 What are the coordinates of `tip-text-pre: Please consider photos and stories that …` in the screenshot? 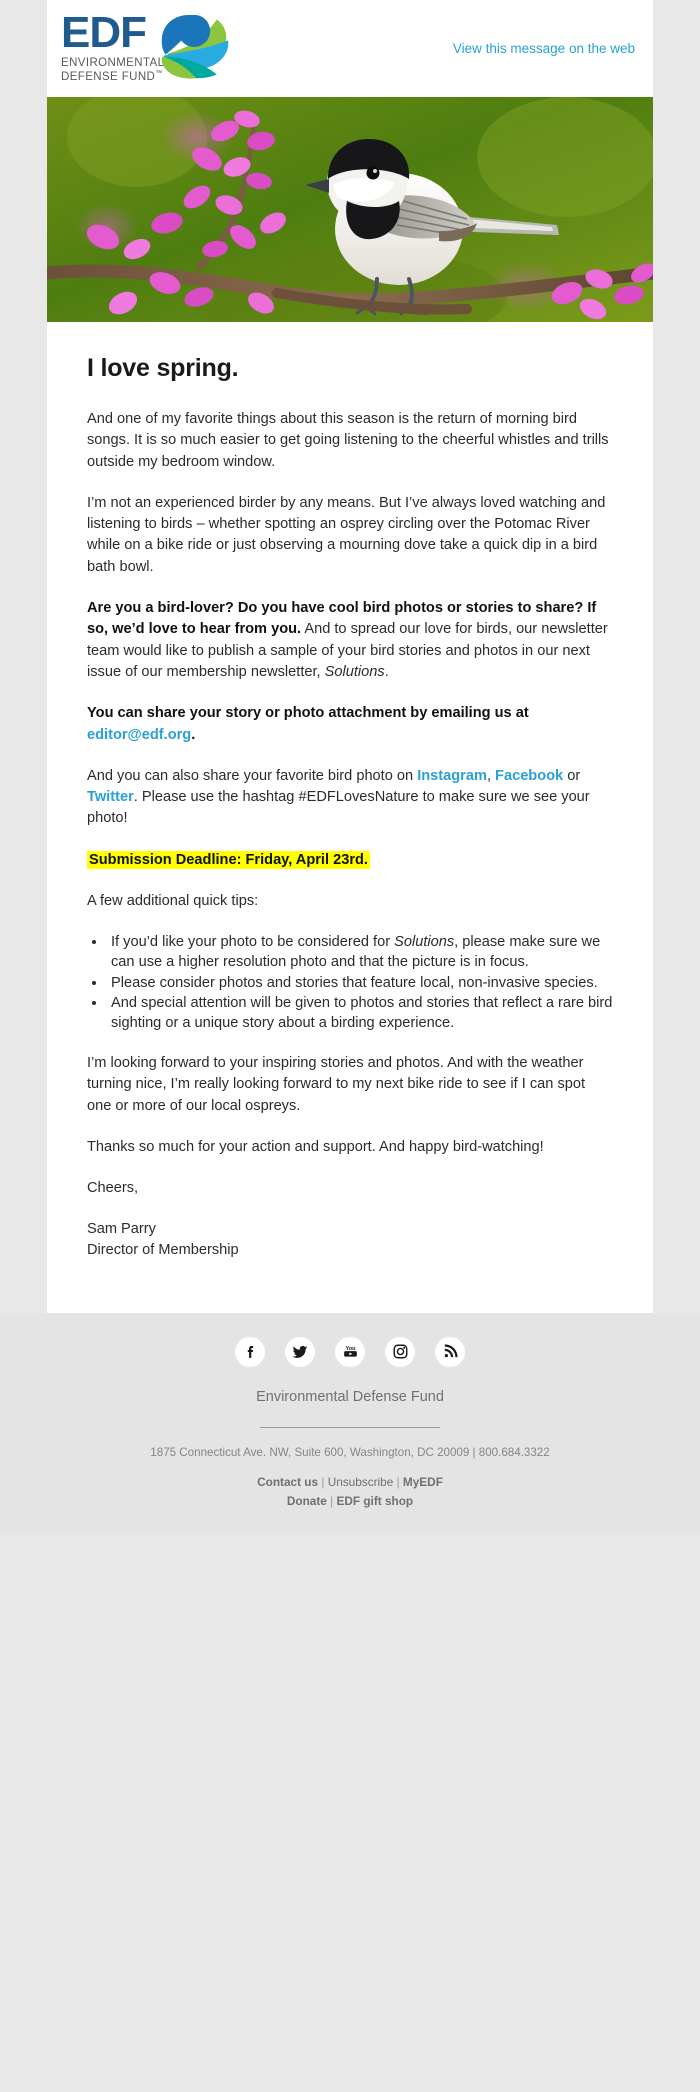 It's located at (354, 982).